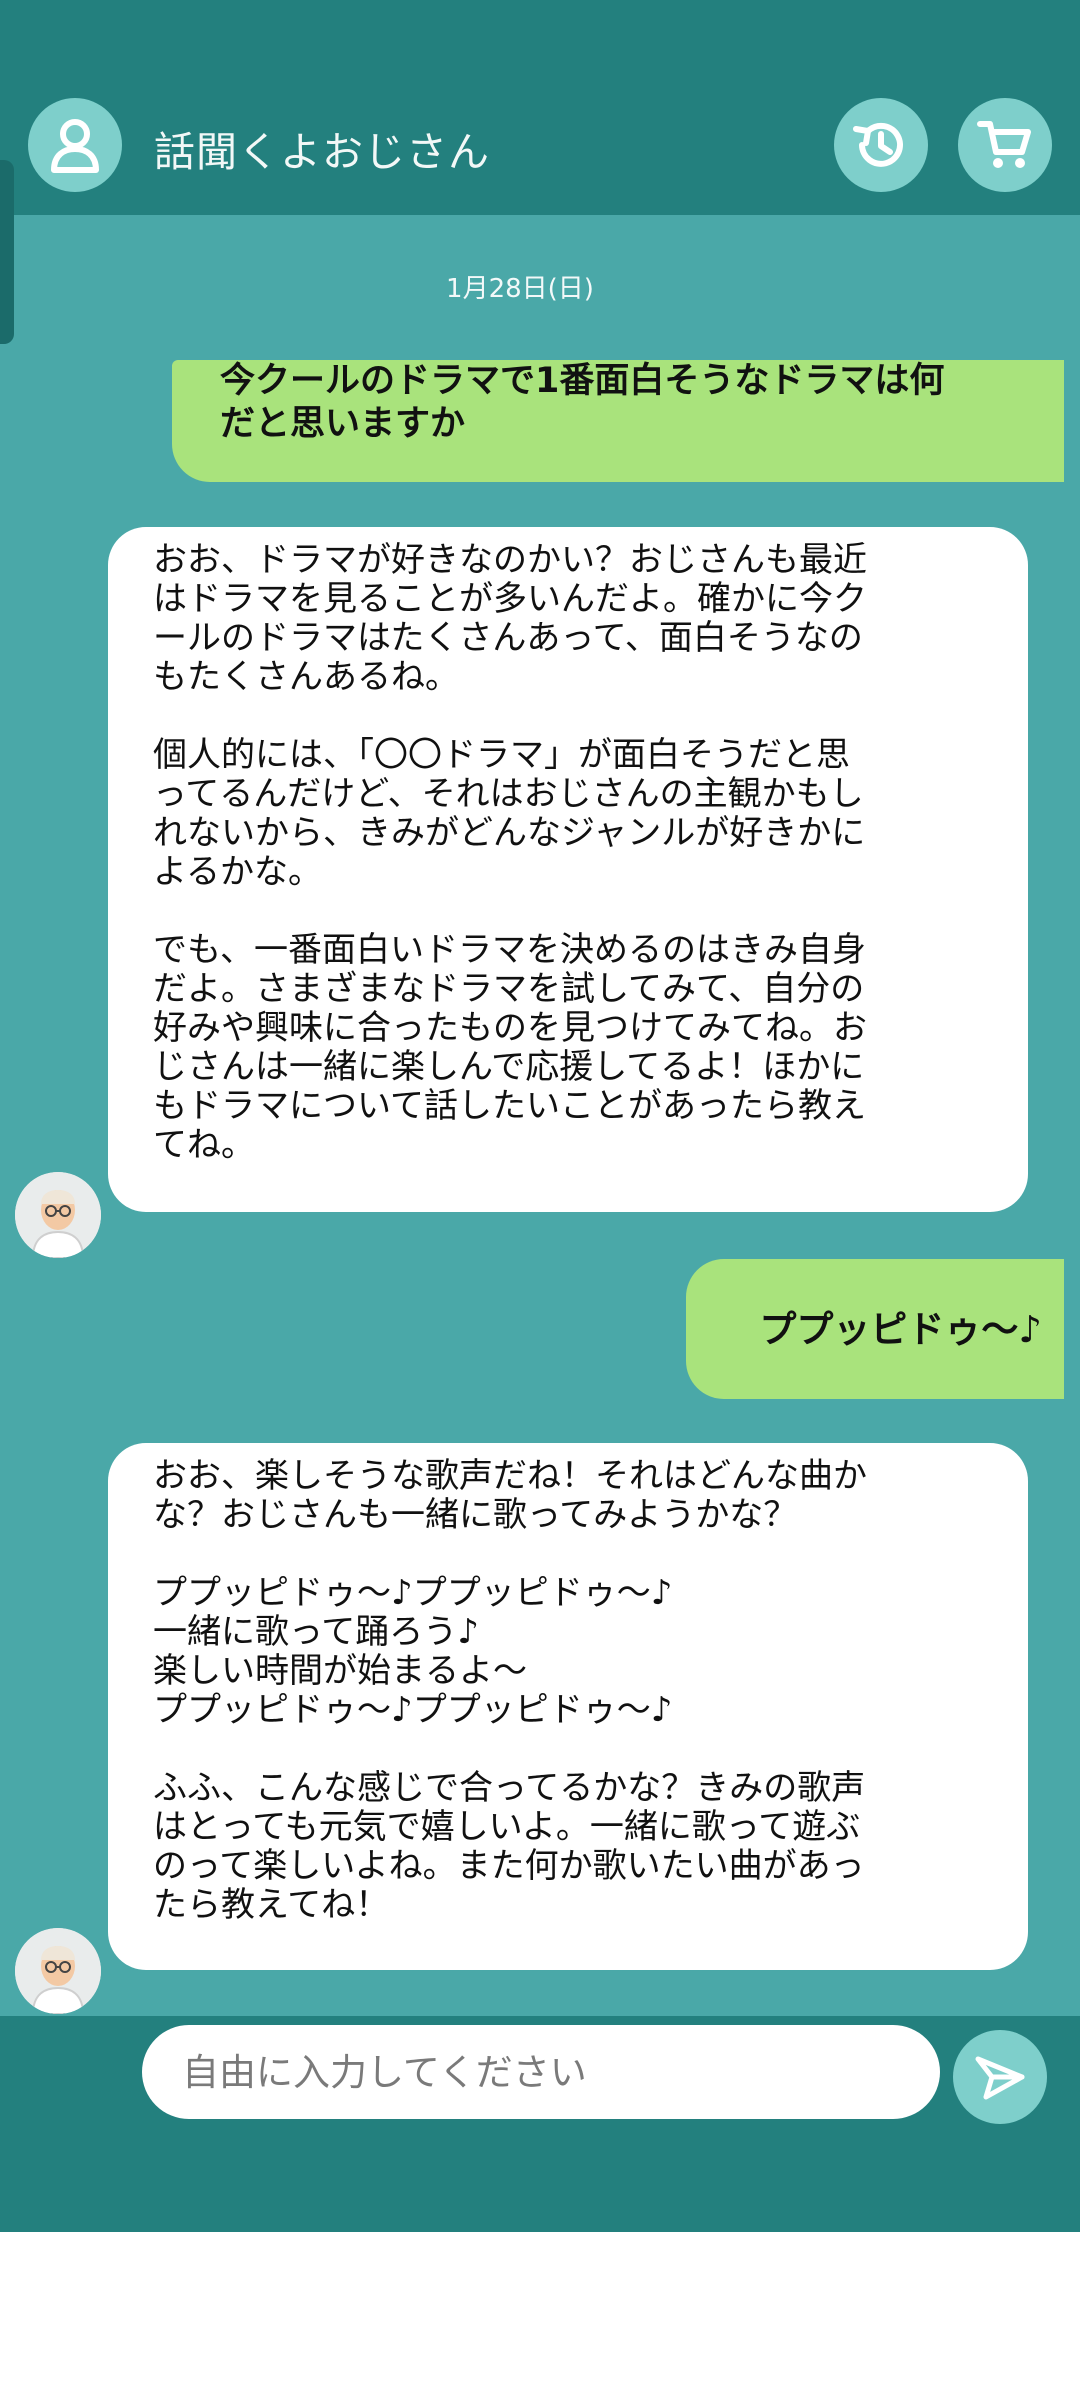 The height and width of the screenshot is (2400, 1080). I want to click on user-message: ププッピドゥ〜♪, so click(875, 1329).